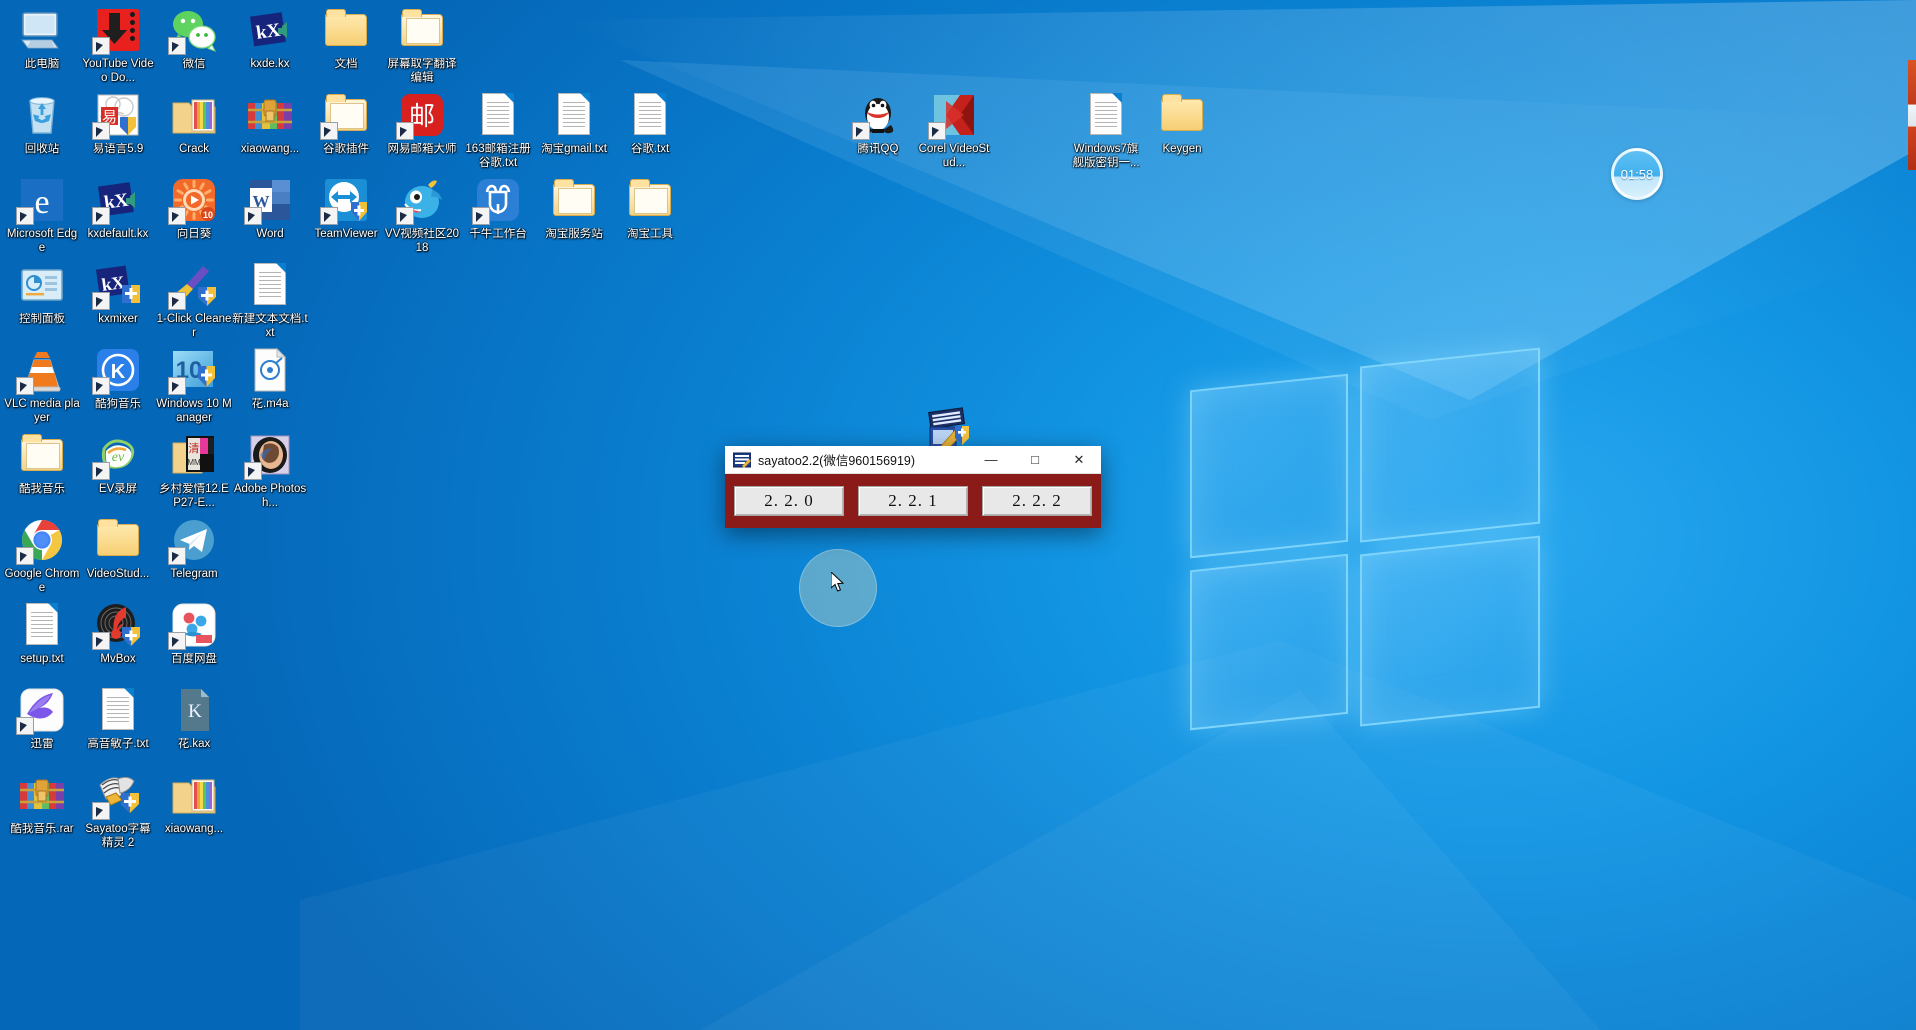 The image size is (1916, 1030). What do you see at coordinates (270, 30) in the screenshot?
I see `kx-file-icon: kX` at bounding box center [270, 30].